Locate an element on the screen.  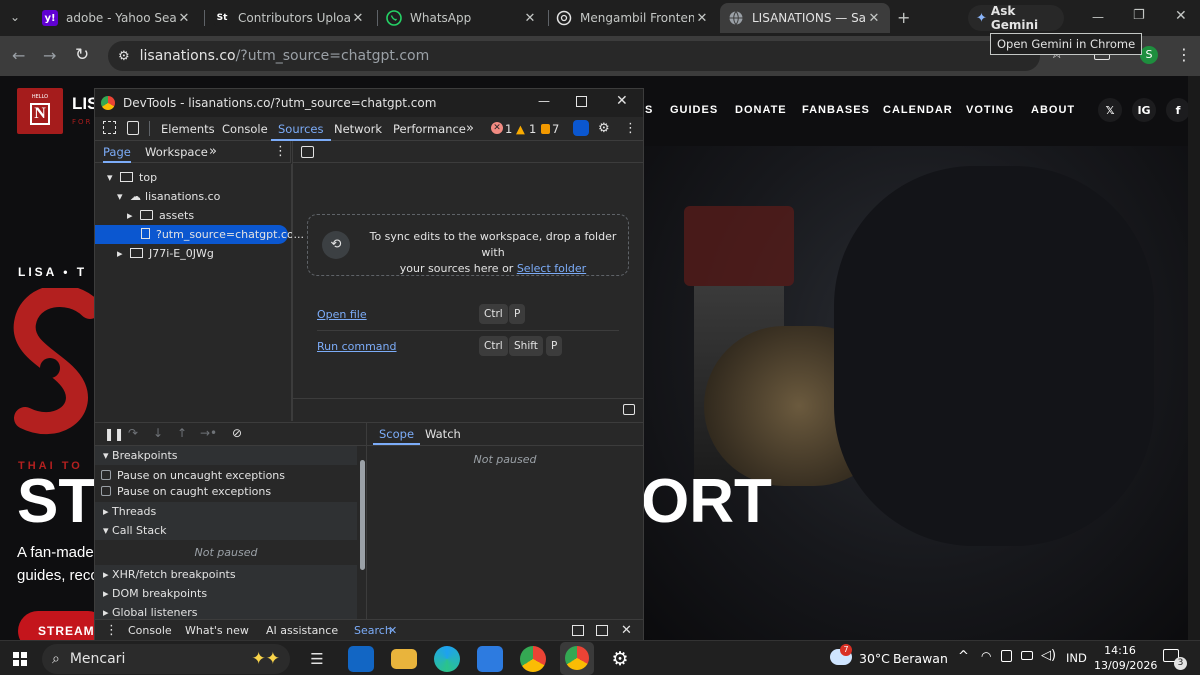
step-out-icon: ↑ is located at coordinates (182, 433).